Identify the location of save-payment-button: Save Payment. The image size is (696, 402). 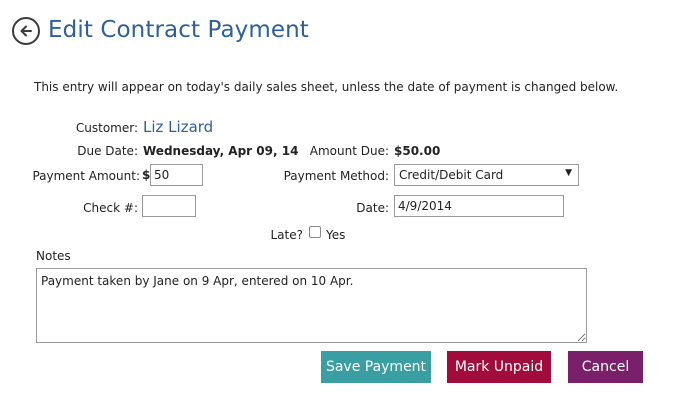
(376, 367).